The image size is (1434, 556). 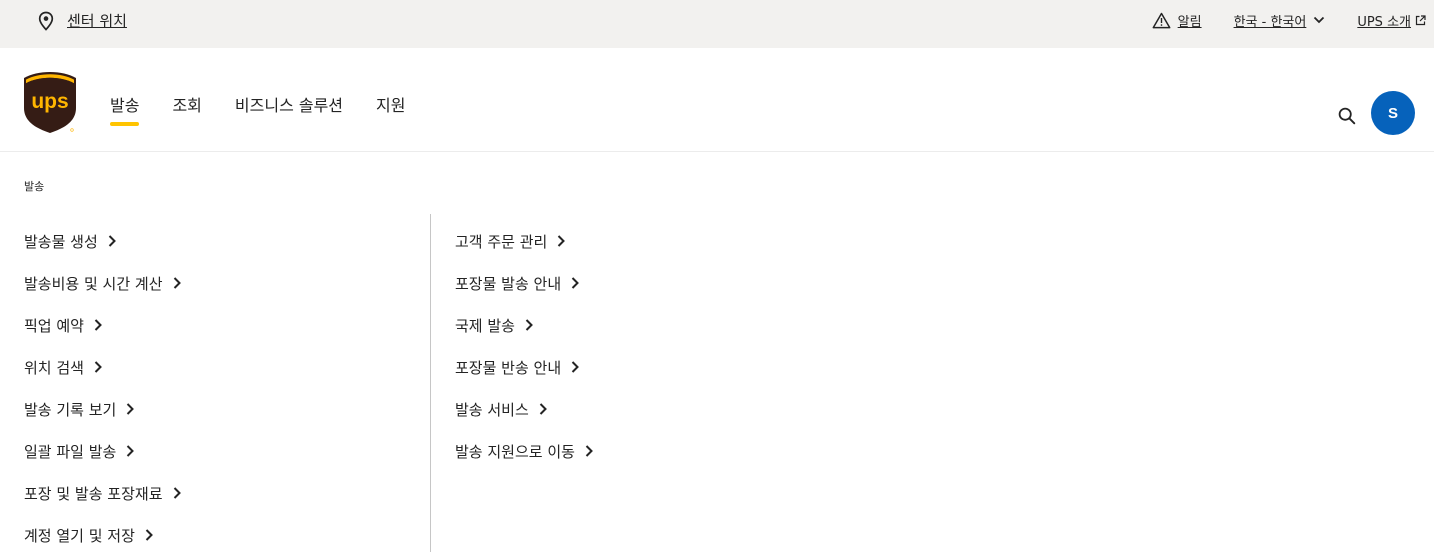 I want to click on map-pin-icon, so click(x=46, y=21).